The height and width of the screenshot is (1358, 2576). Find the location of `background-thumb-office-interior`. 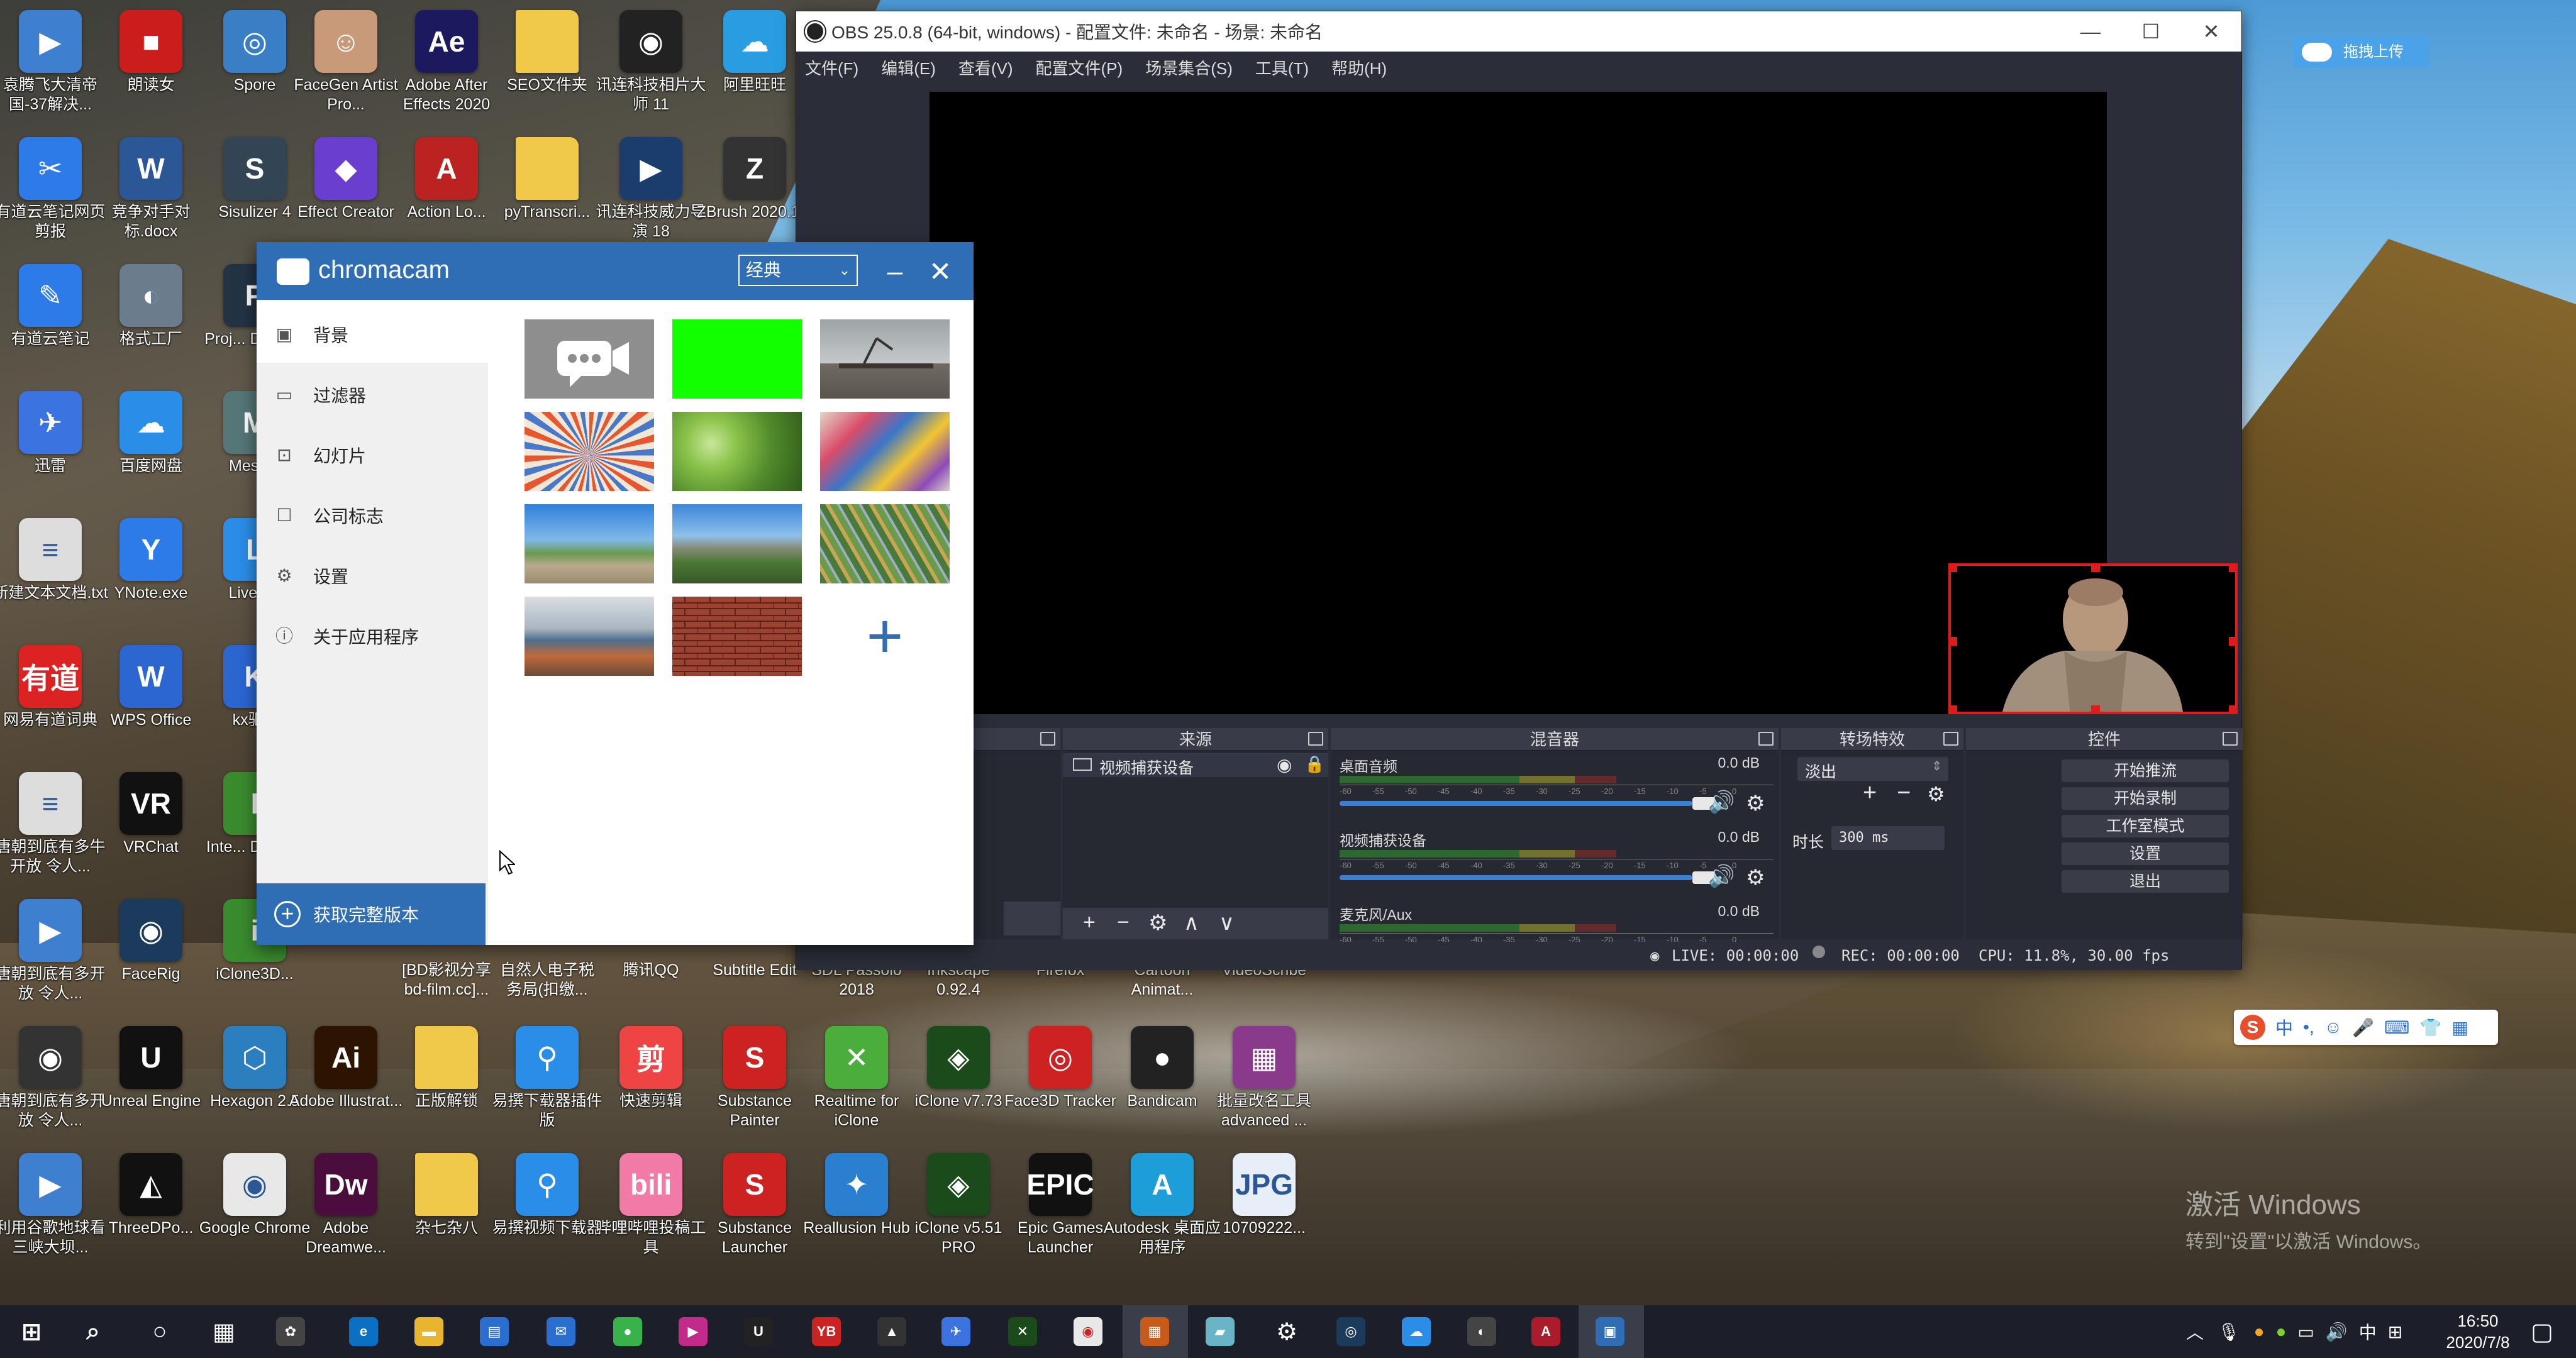

background-thumb-office-interior is located at coordinates (589, 636).